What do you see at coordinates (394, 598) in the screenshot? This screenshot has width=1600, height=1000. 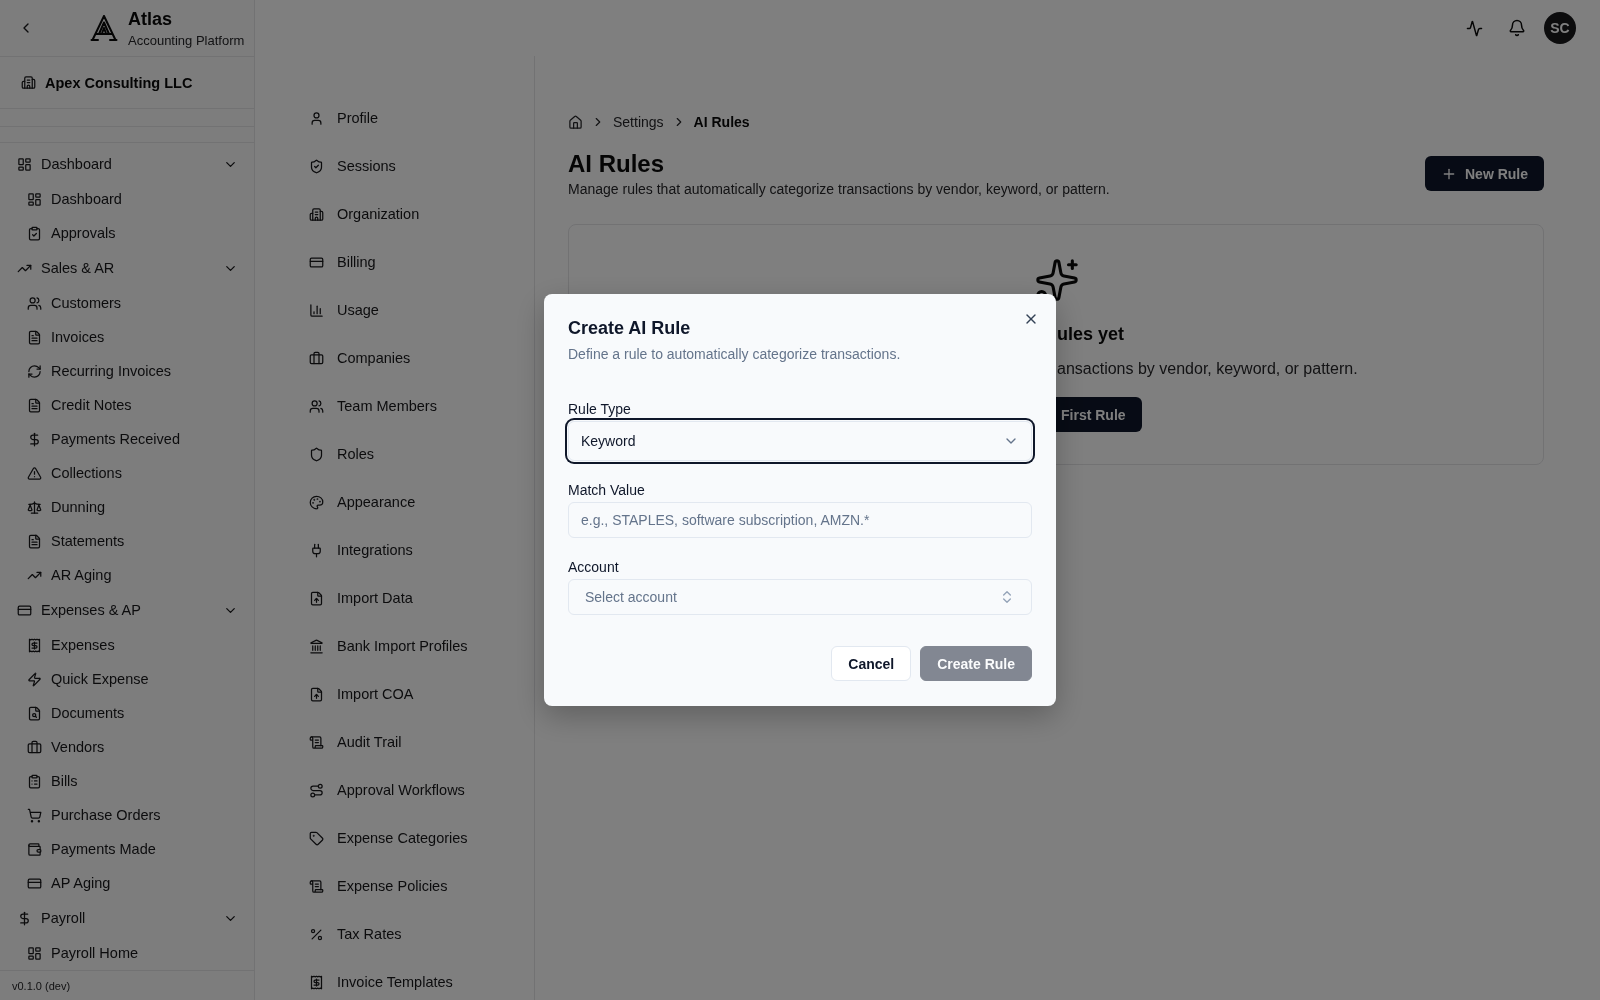 I see `settings-nav-item: Import Data` at bounding box center [394, 598].